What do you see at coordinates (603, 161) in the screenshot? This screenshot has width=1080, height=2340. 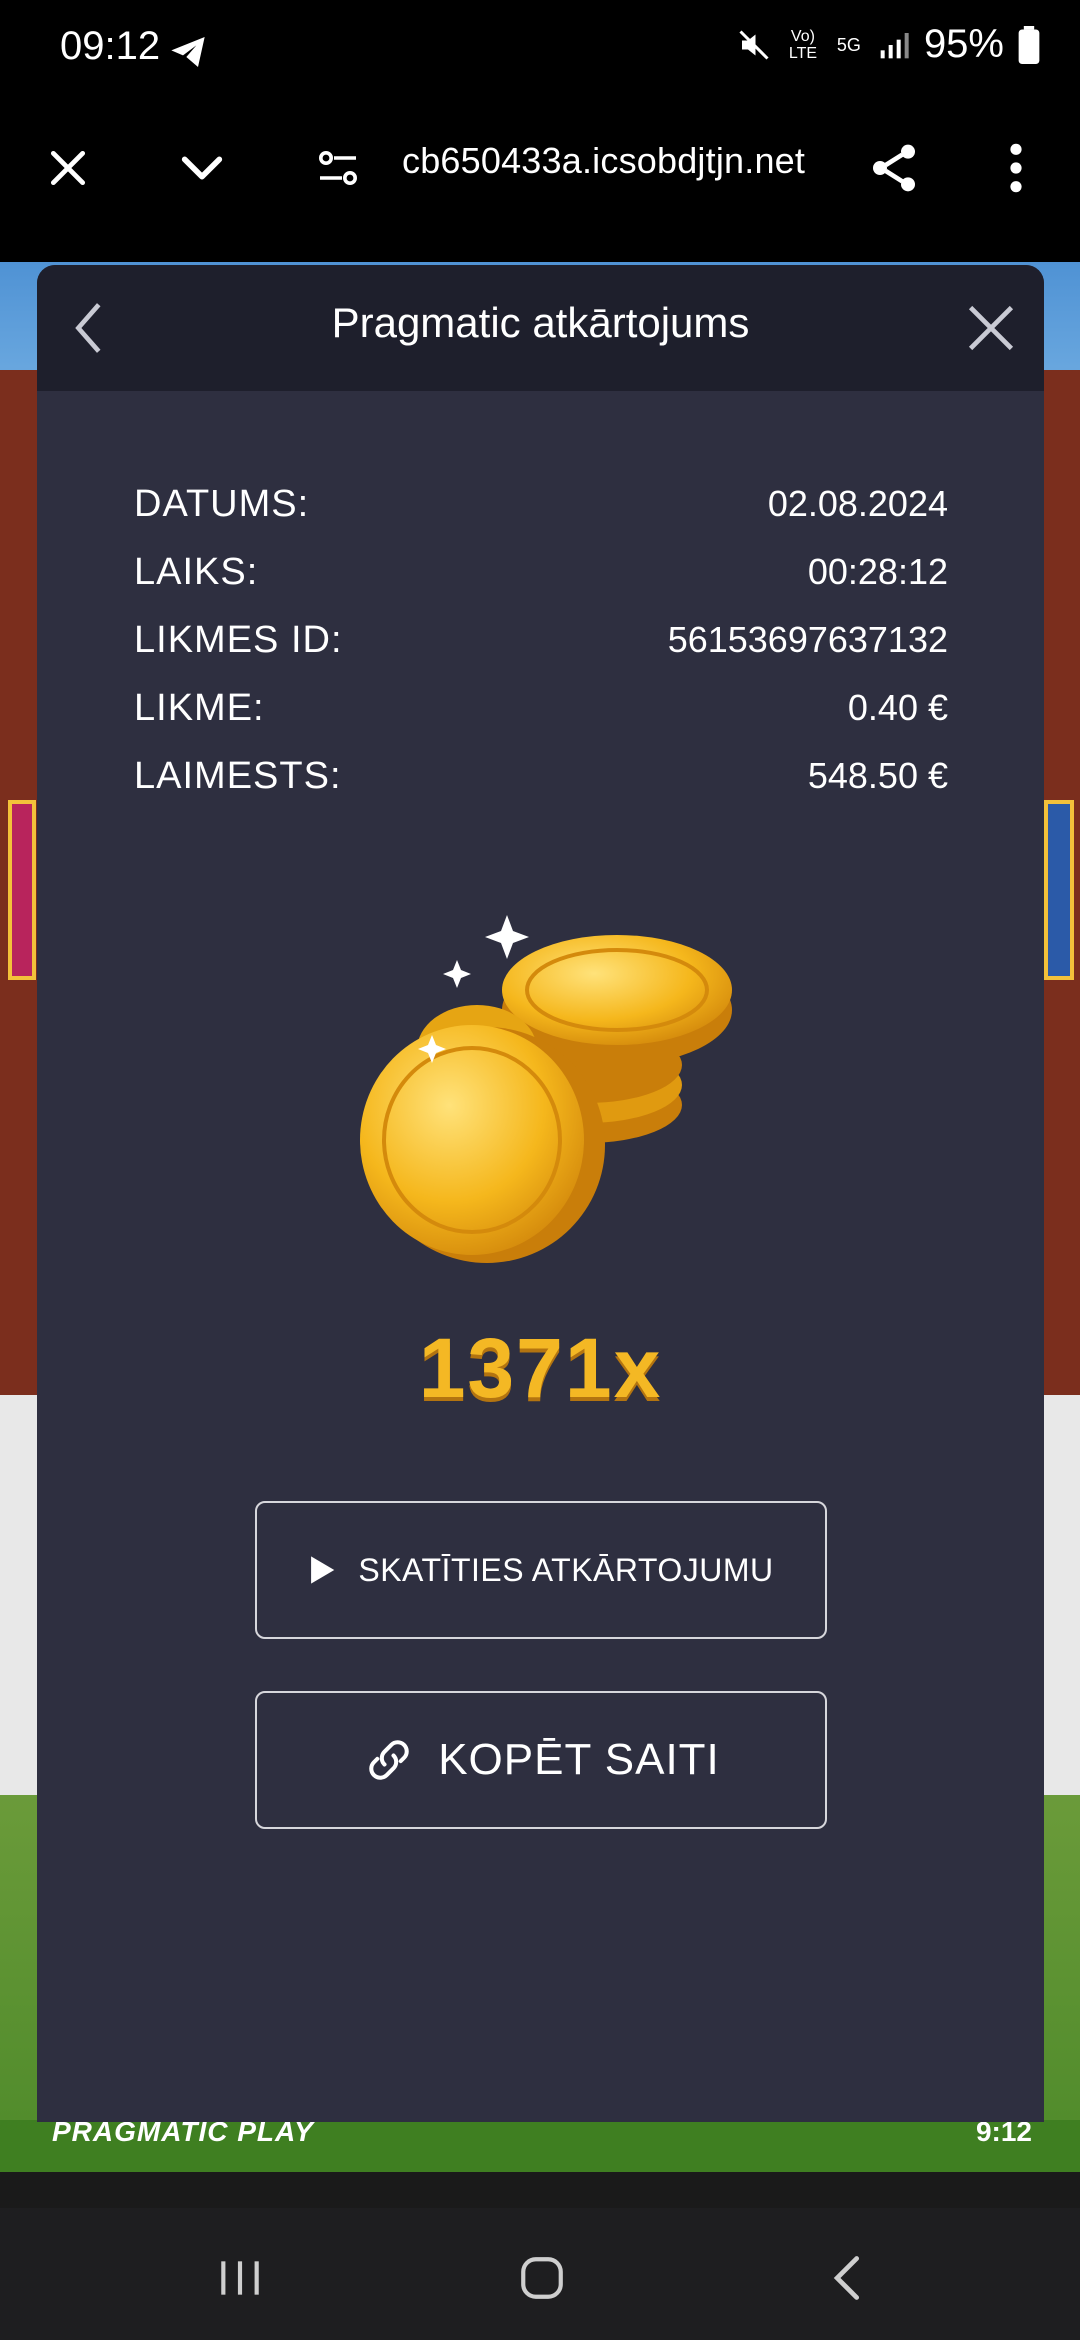 I see `url-display: cb650433a.icsobdjtjn.net` at bounding box center [603, 161].